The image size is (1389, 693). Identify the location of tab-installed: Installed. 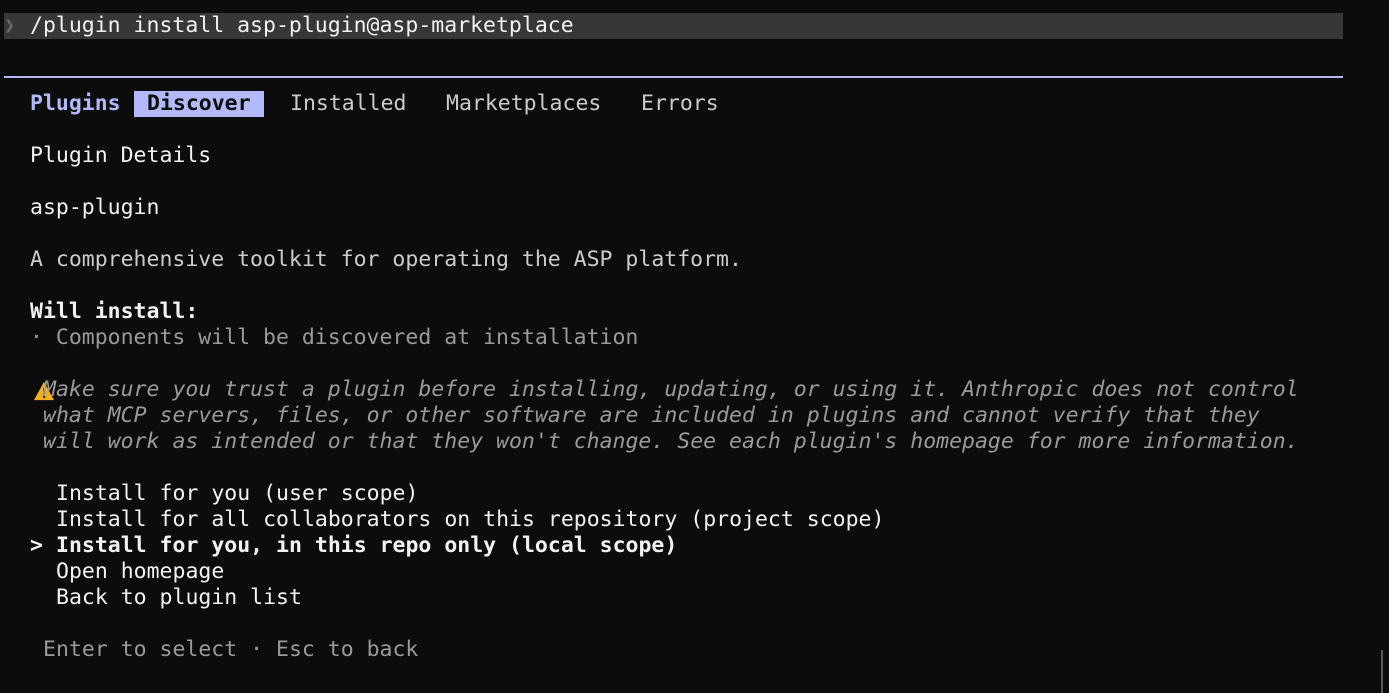
(348, 104).